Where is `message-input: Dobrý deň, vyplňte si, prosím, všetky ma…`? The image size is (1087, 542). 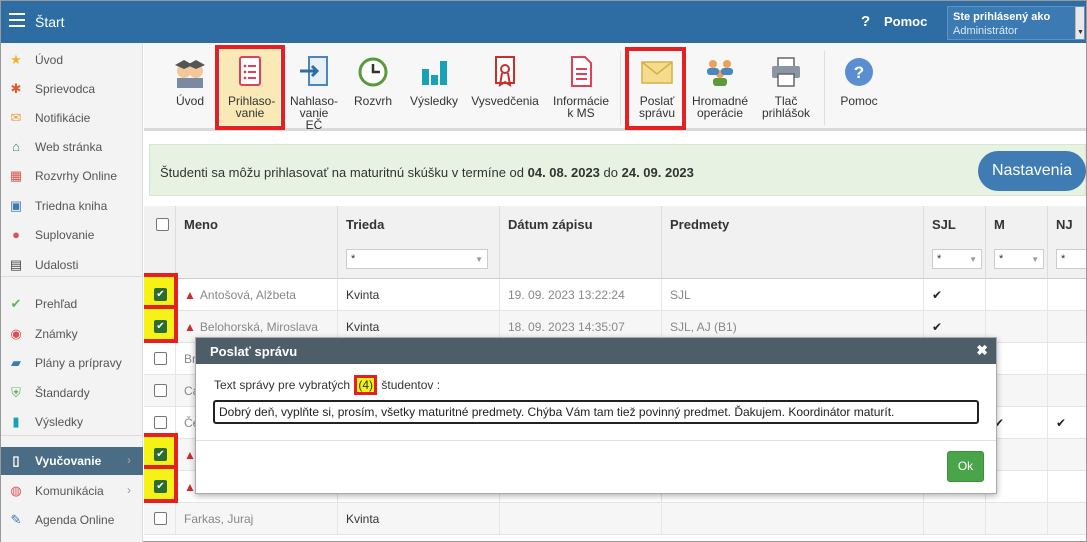 message-input: Dobrý deň, vyplňte si, prosím, všetky ma… is located at coordinates (596, 412).